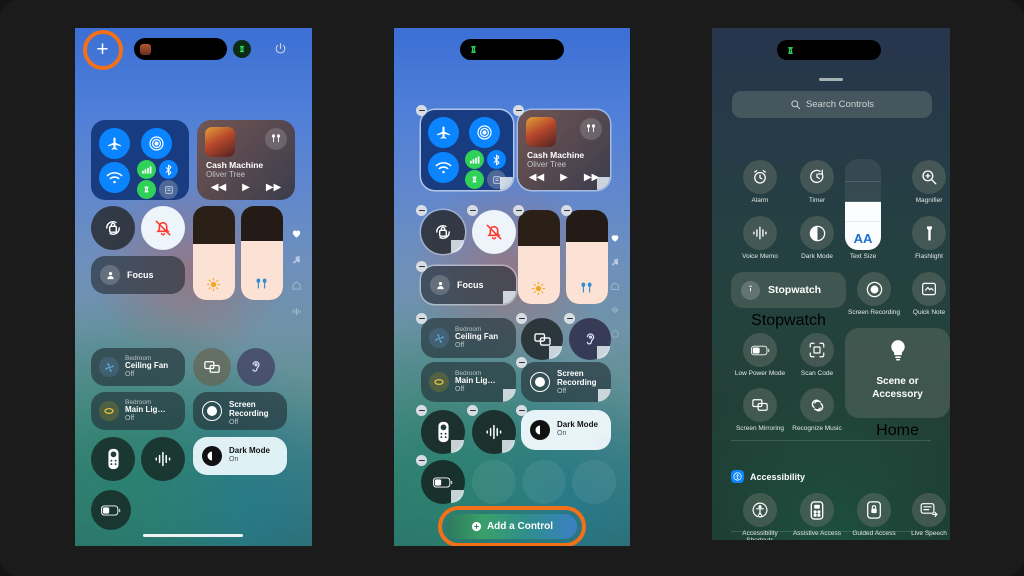  I want to click on focus-label: Focus, so click(470, 285).